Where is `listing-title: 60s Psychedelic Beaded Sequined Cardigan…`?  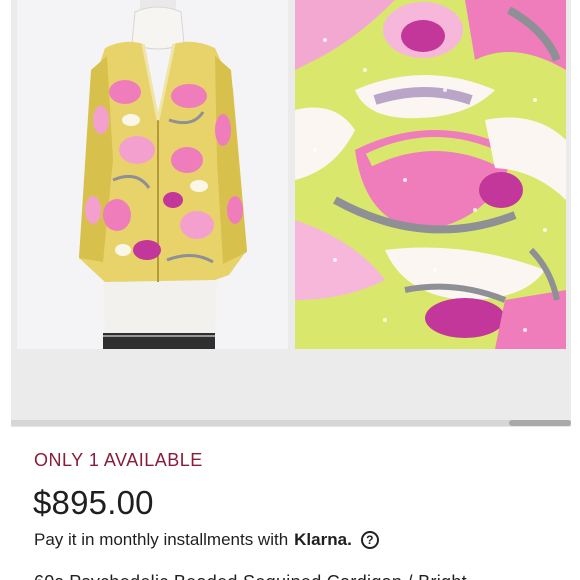 listing-title: 60s Psychedelic Beaded Sequined Cardigan… is located at coordinates (250, 576).